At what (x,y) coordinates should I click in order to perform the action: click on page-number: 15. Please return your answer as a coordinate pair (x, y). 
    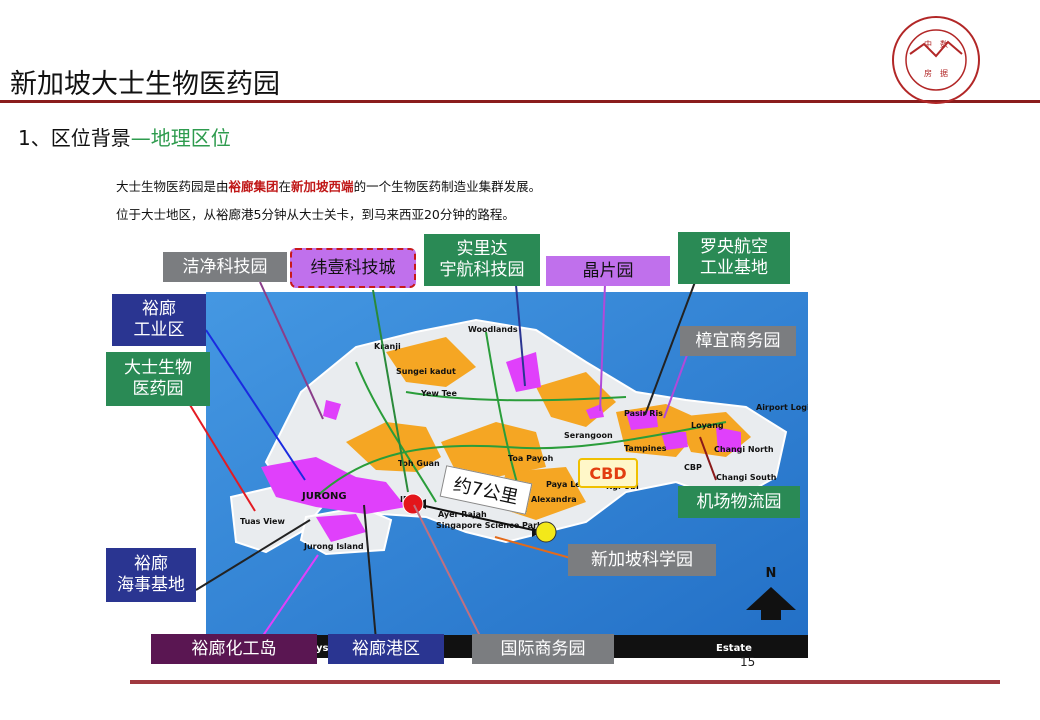
    Looking at the image, I should click on (748, 662).